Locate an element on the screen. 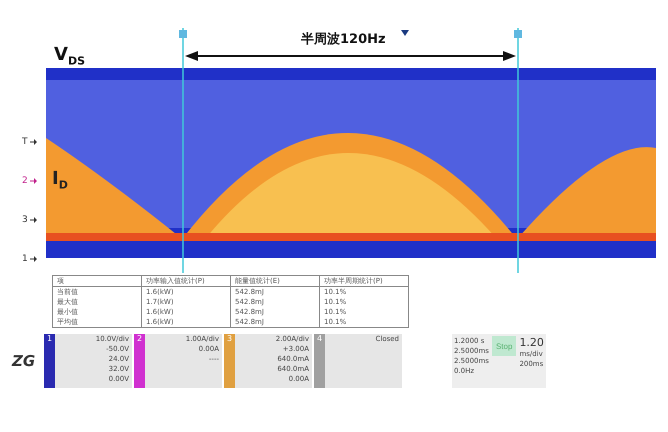 This screenshot has width=668, height=432. channel-marker: T is located at coordinates (25, 141).